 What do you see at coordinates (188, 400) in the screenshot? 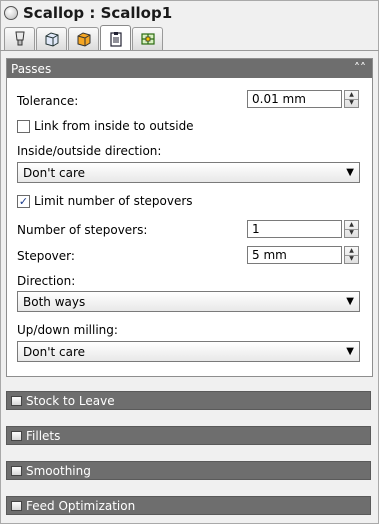
I see `section-stock-to-leave: Stock to Leave` at bounding box center [188, 400].